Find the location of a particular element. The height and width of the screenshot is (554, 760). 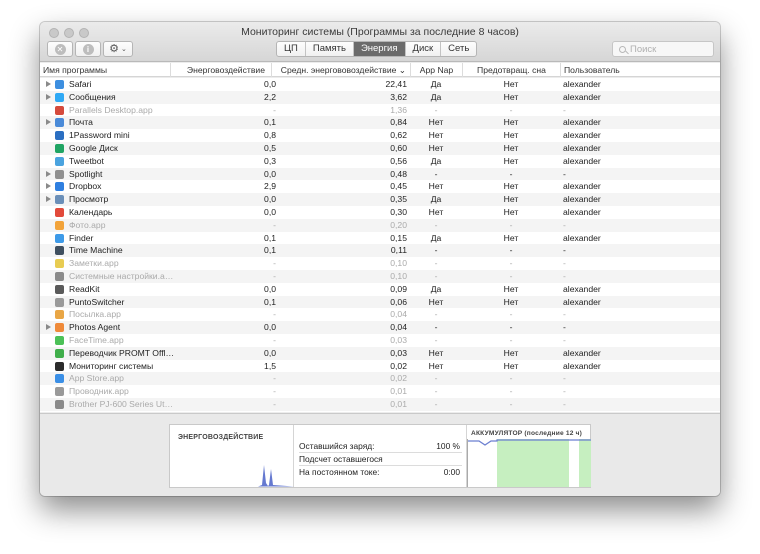

cell-app-nap: Нет is located at coordinates (436, 365).